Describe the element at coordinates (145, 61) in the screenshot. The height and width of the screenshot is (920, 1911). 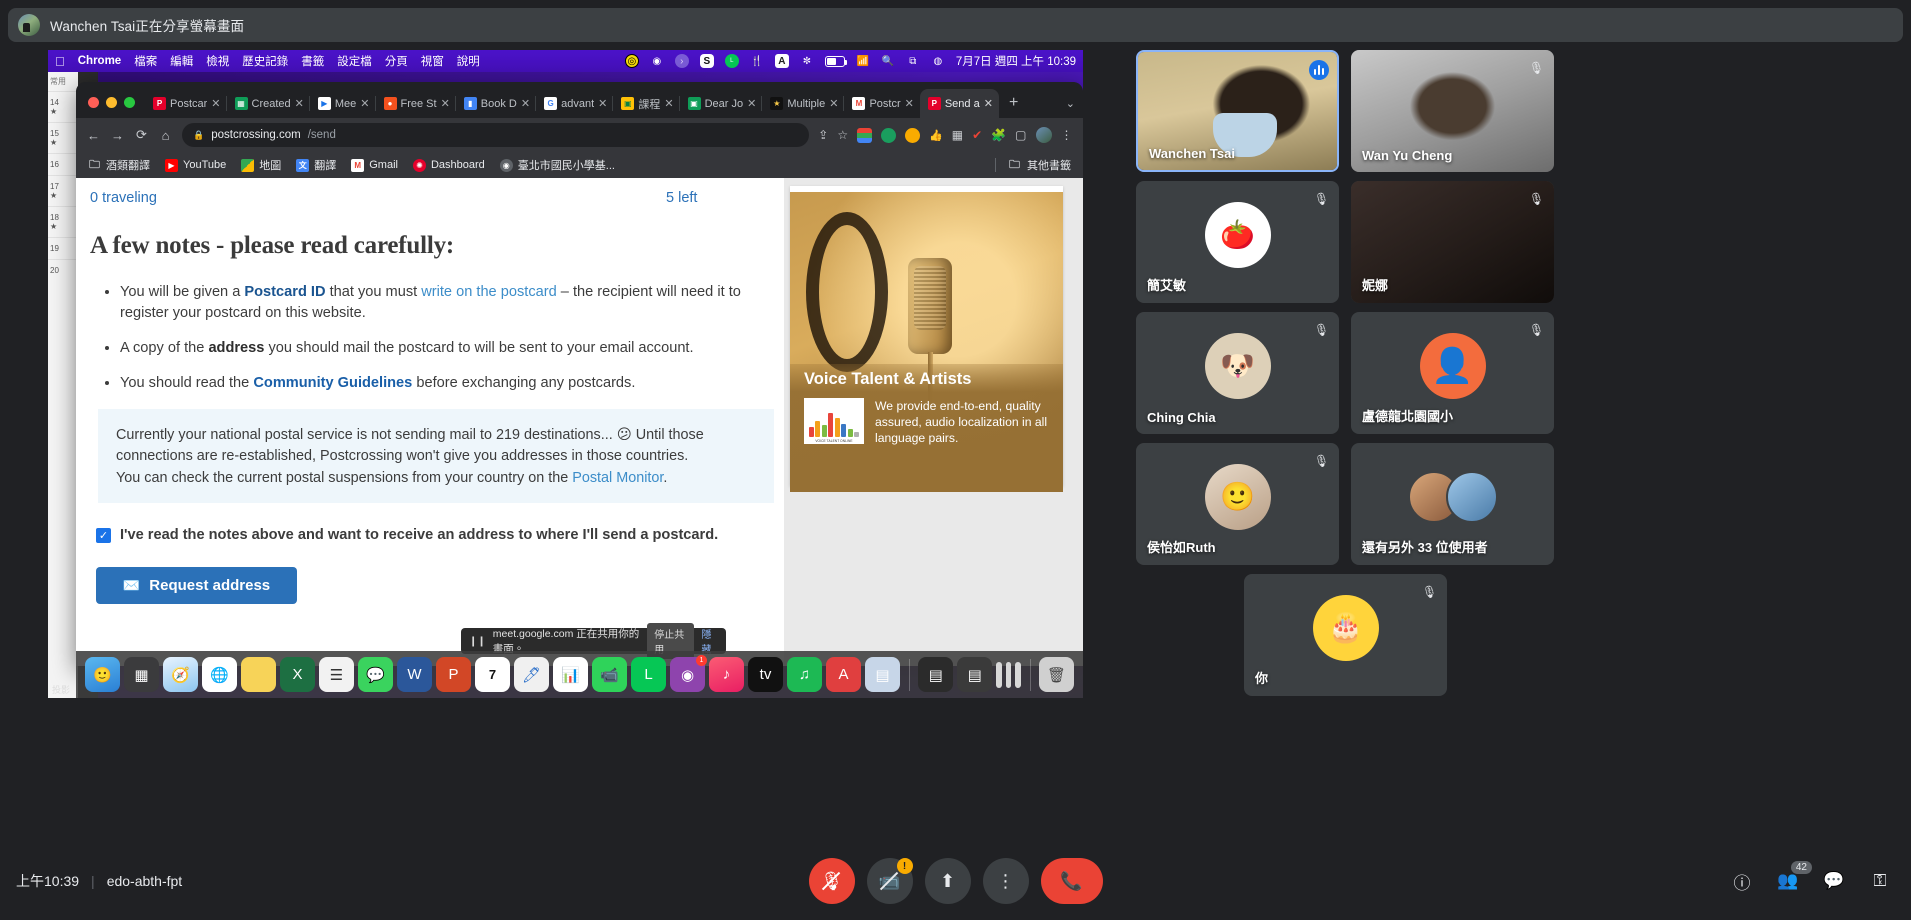
I see `menu-item-file: 檔案` at that location.